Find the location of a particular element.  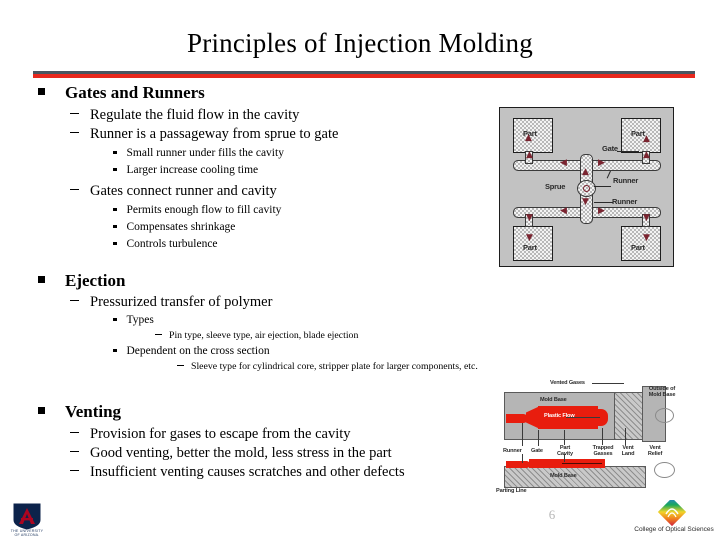

page-number: 6 is located at coordinates (552, 514).